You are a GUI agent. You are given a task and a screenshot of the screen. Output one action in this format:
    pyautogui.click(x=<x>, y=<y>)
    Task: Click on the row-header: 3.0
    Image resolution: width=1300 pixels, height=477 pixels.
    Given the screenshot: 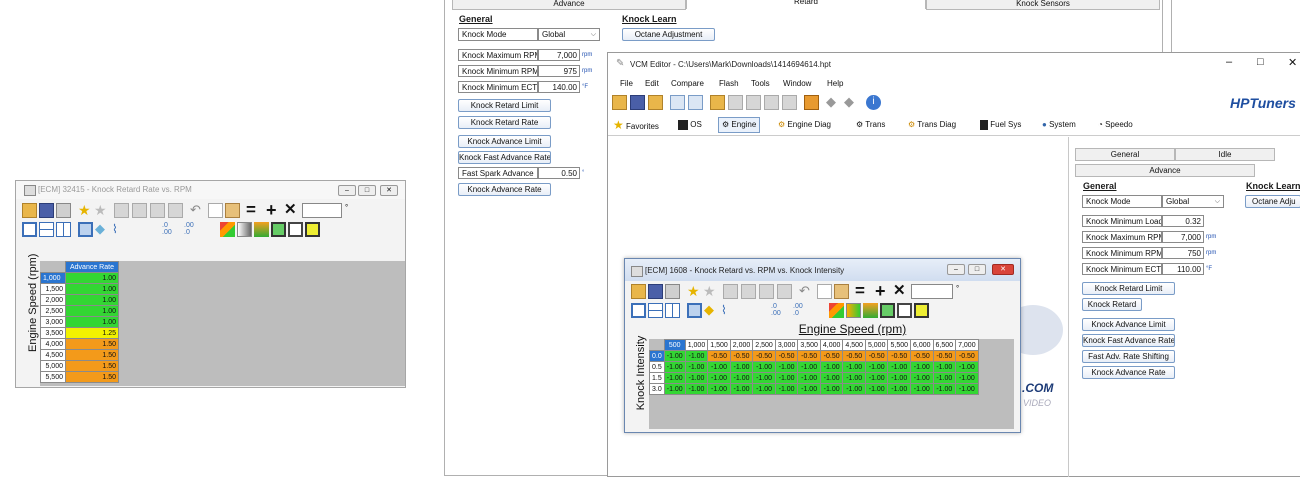 What is the action you would take?
    pyautogui.click(x=657, y=389)
    